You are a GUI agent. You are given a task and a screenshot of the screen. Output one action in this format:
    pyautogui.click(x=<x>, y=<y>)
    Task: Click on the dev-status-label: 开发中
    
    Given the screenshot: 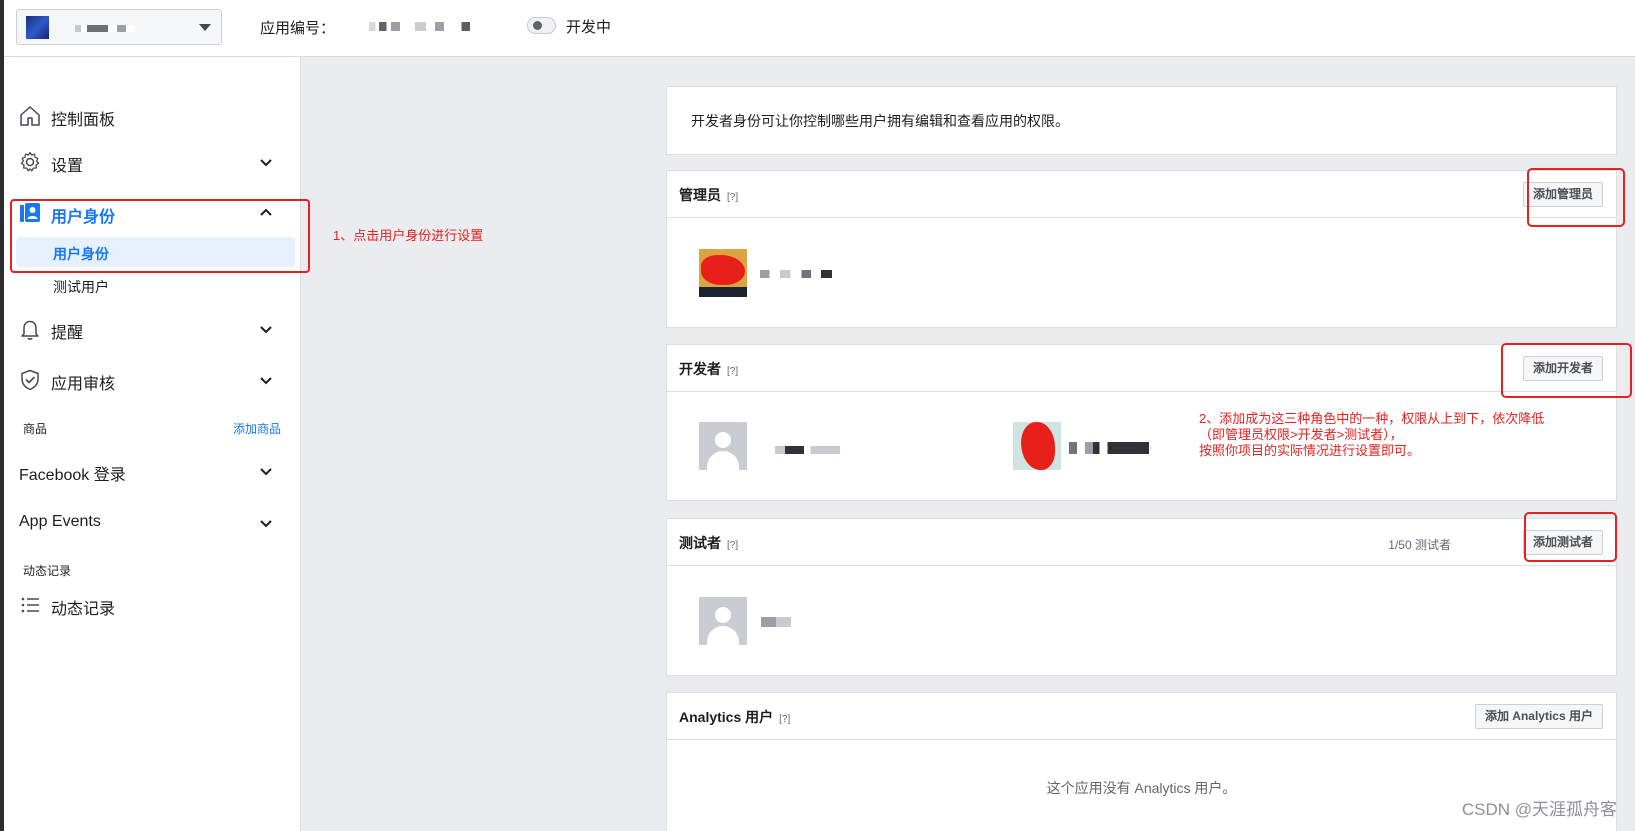 What is the action you would take?
    pyautogui.click(x=589, y=27)
    